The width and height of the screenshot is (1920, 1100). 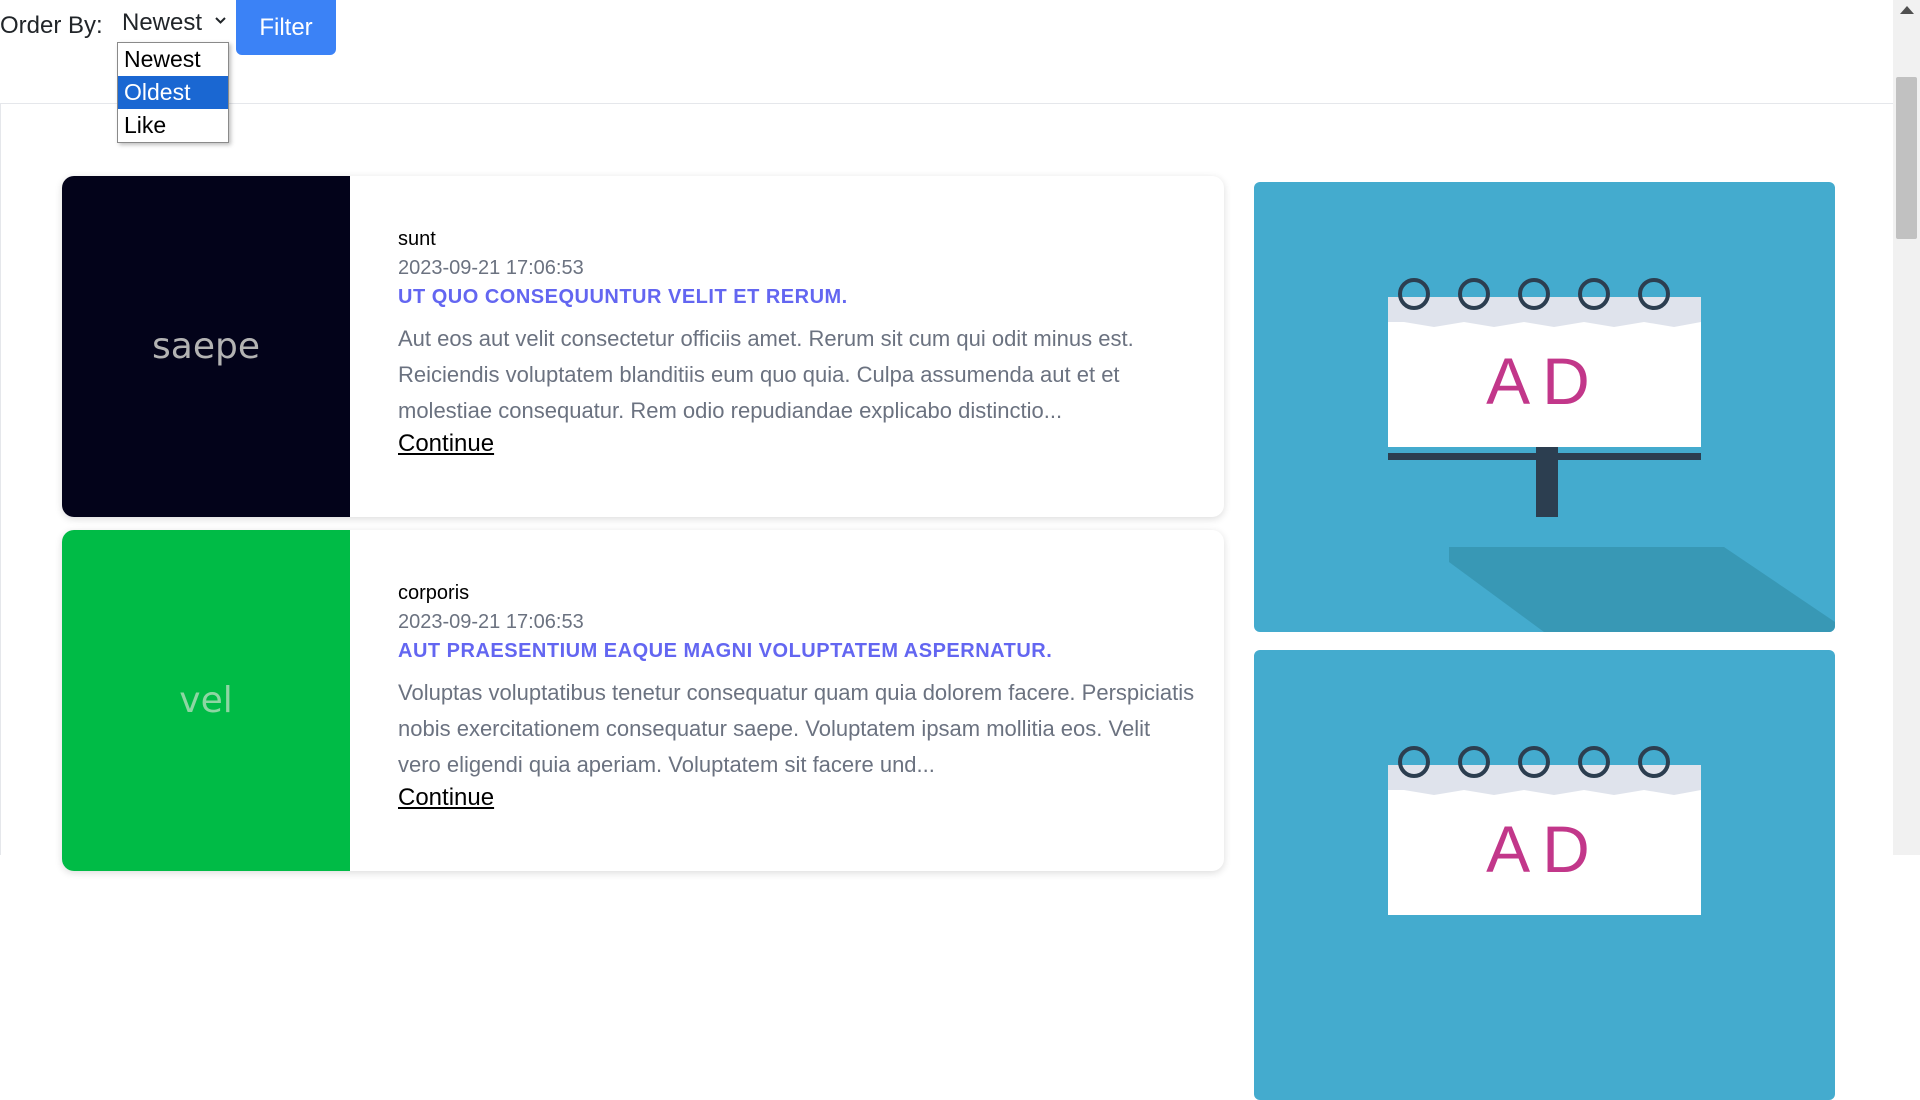 What do you see at coordinates (946, 28) in the screenshot?
I see `toolbar: Order By: Newest Filter` at bounding box center [946, 28].